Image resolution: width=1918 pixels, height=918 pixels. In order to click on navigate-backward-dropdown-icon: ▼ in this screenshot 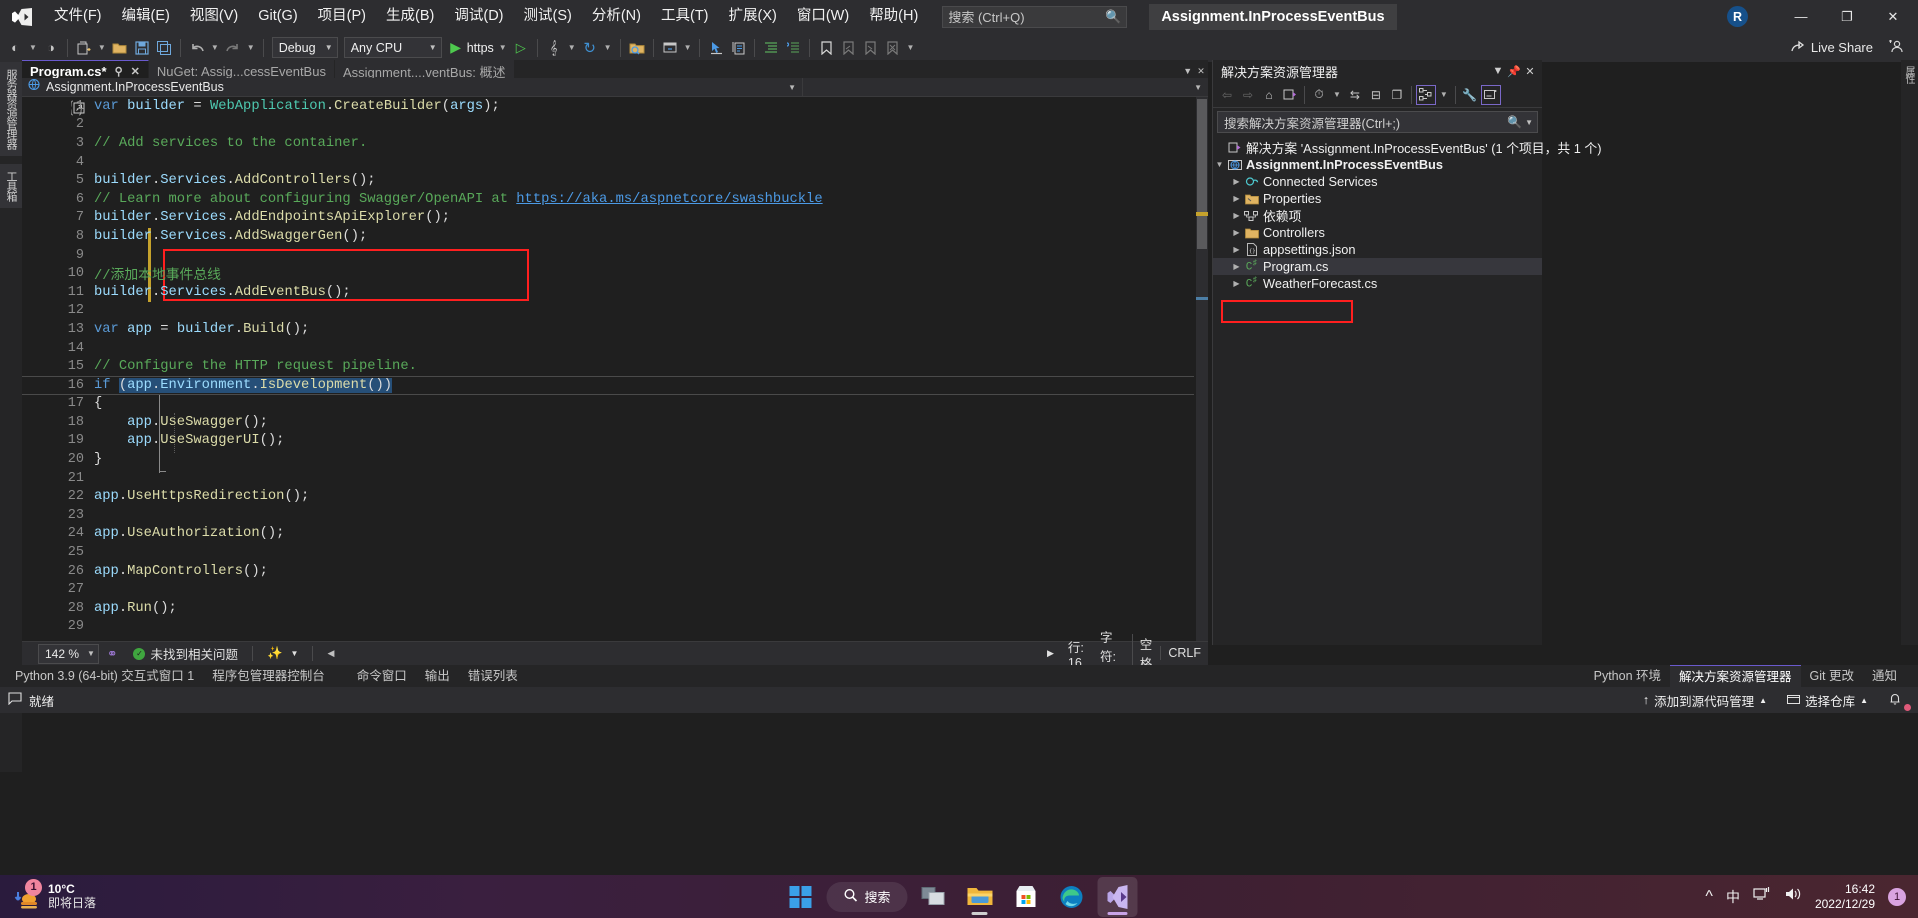, I will do `click(33, 47)`.